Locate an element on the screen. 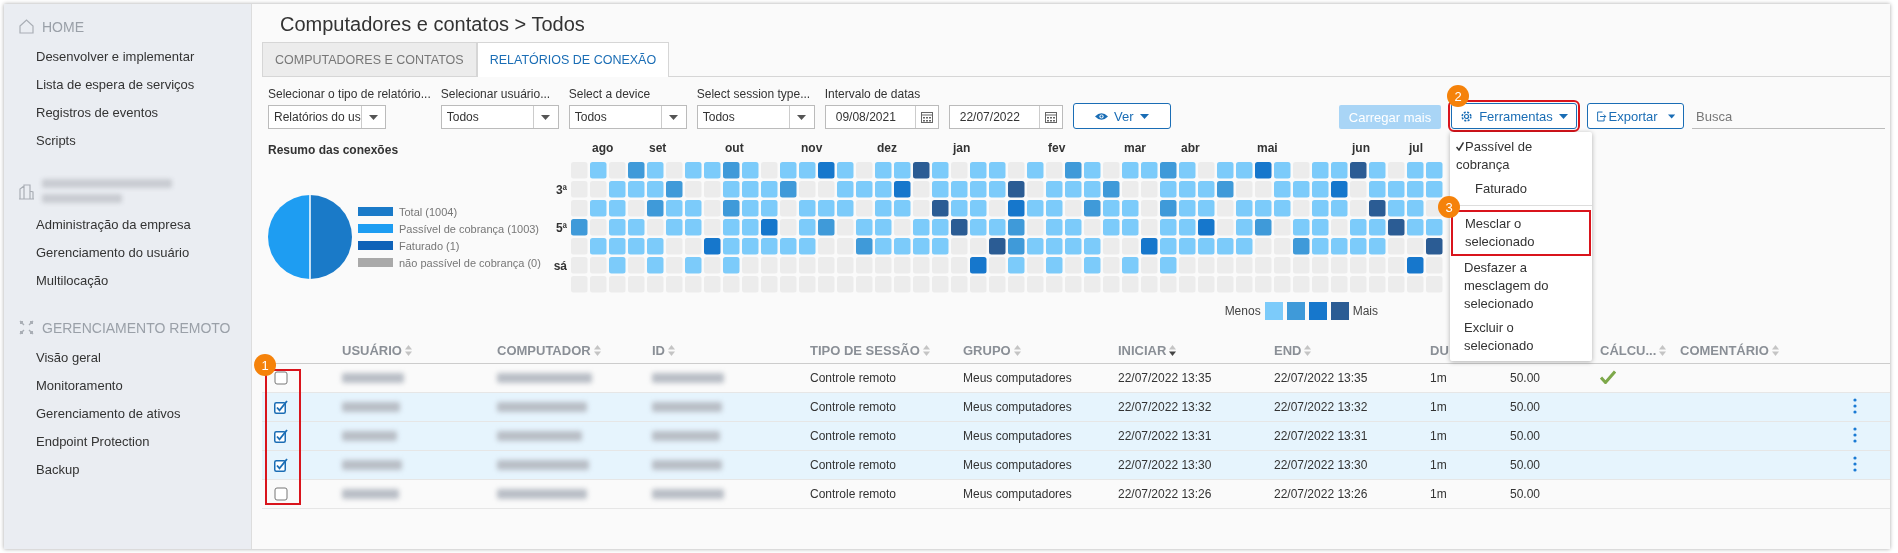 The height and width of the screenshot is (553, 1898). legend-label: não passível de cobrança (0) is located at coordinates (470, 262).